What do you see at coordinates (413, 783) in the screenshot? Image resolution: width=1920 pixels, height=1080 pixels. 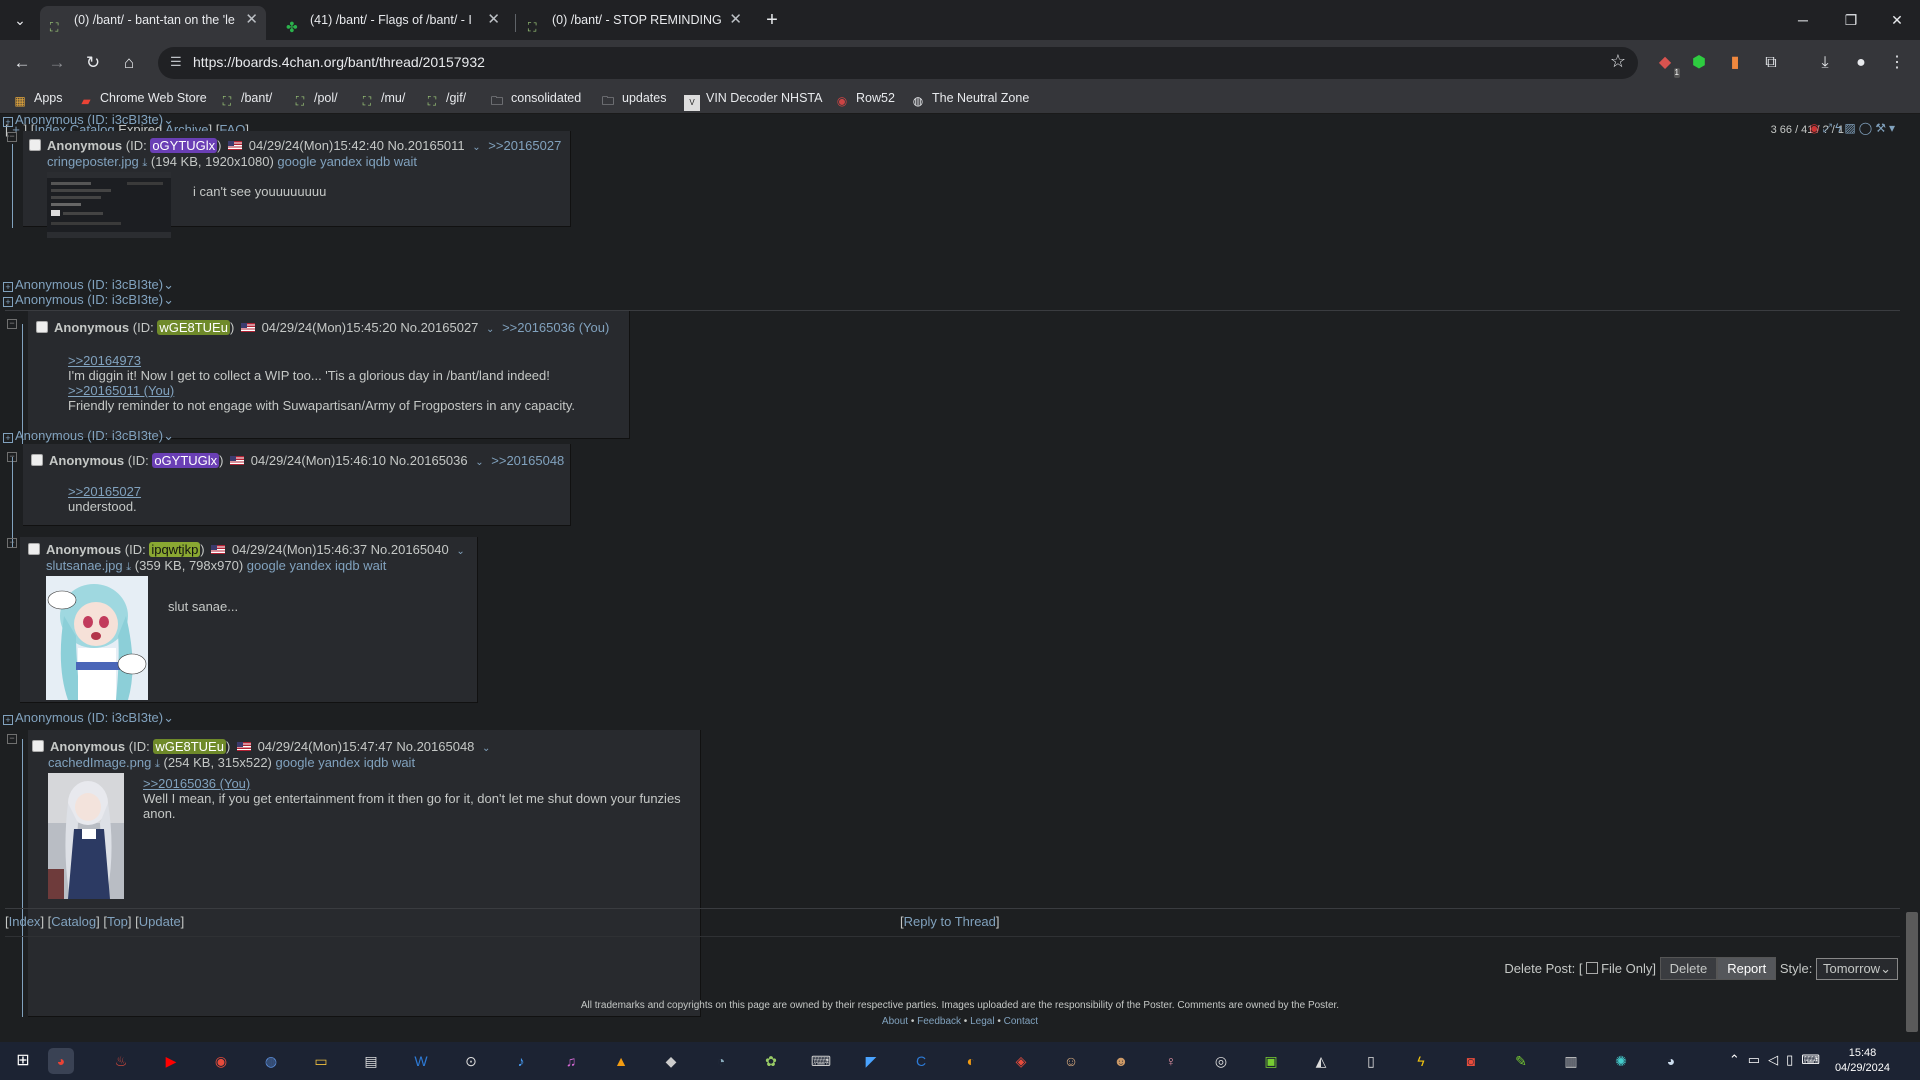 I see `quote-link: >>20165036 (You)` at bounding box center [413, 783].